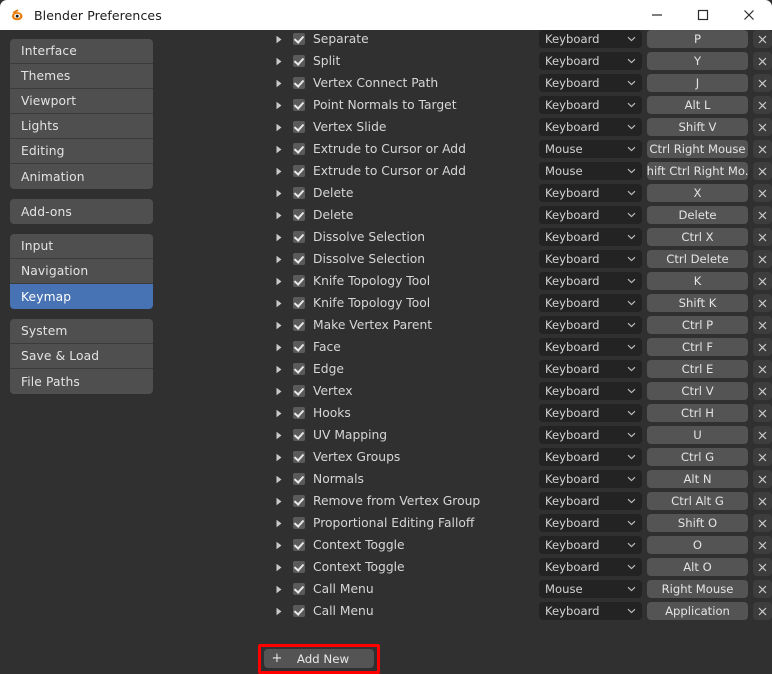  I want to click on key-binding-field: P, so click(697, 39).